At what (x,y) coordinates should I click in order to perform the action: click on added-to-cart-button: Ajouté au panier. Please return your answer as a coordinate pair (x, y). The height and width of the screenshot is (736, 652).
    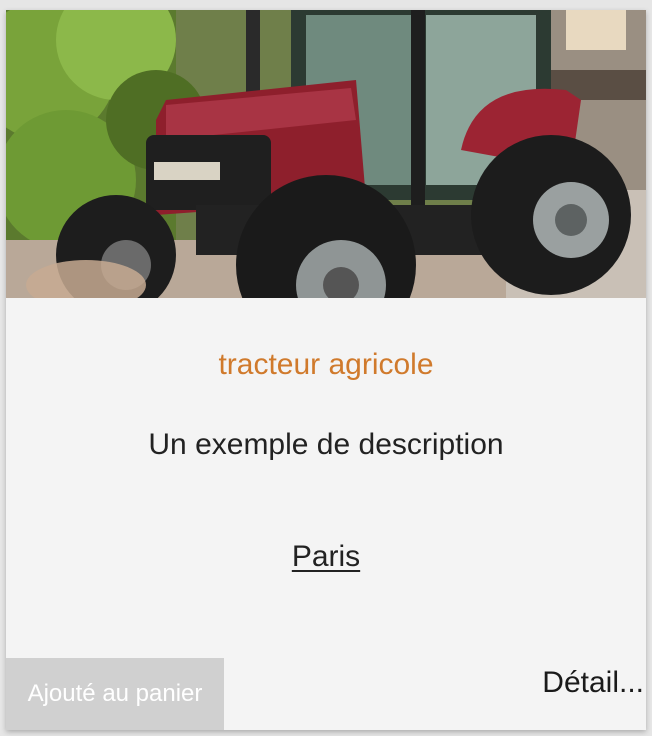
    Looking at the image, I should click on (115, 694).